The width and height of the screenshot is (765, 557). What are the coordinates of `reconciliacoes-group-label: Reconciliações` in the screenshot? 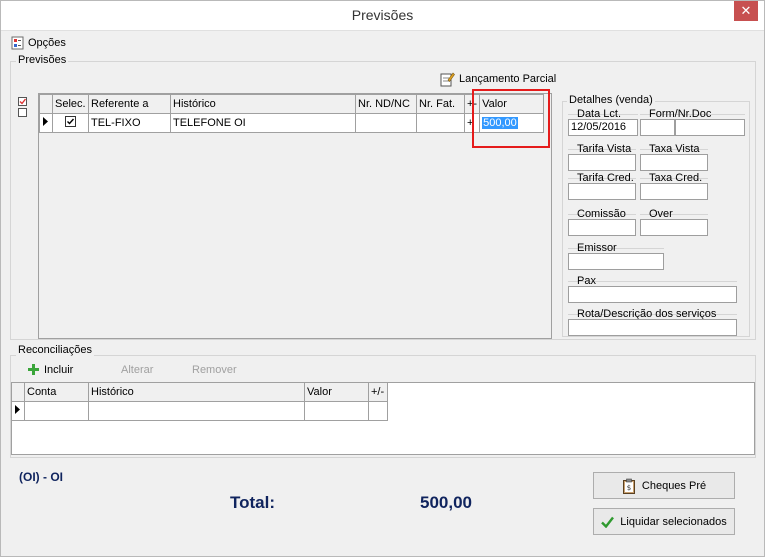 It's located at (55, 350).